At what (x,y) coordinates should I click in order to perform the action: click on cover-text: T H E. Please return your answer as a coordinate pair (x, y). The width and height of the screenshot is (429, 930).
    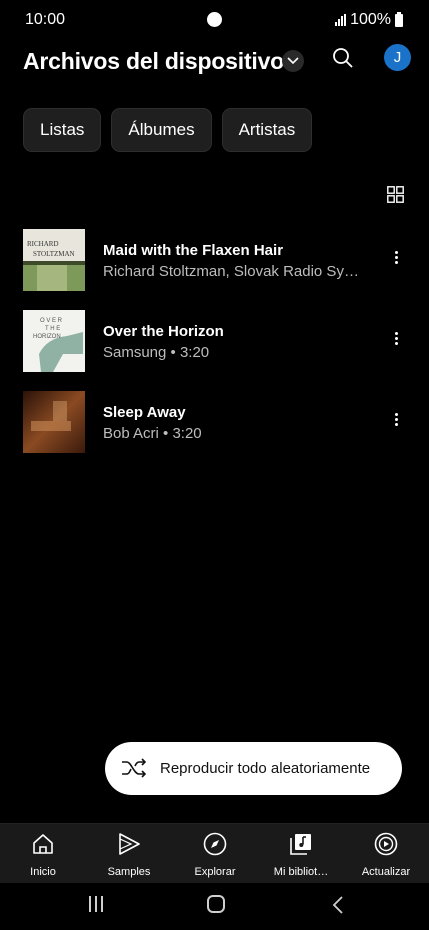
    Looking at the image, I should click on (52, 329).